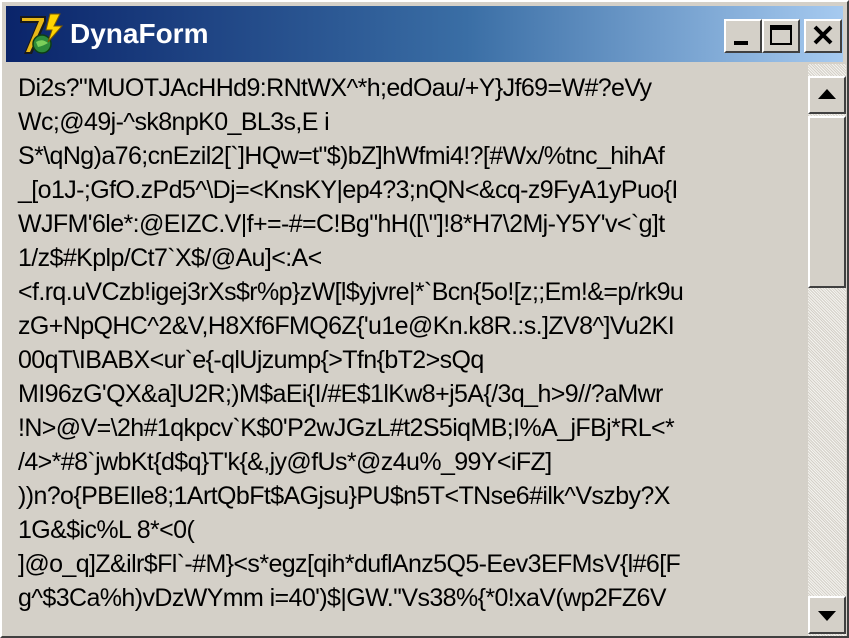 The height and width of the screenshot is (638, 849). What do you see at coordinates (170, 258) in the screenshot?
I see `text-line: 1/z$#Kplp/Ct7`X$/@Au]<:A<` at bounding box center [170, 258].